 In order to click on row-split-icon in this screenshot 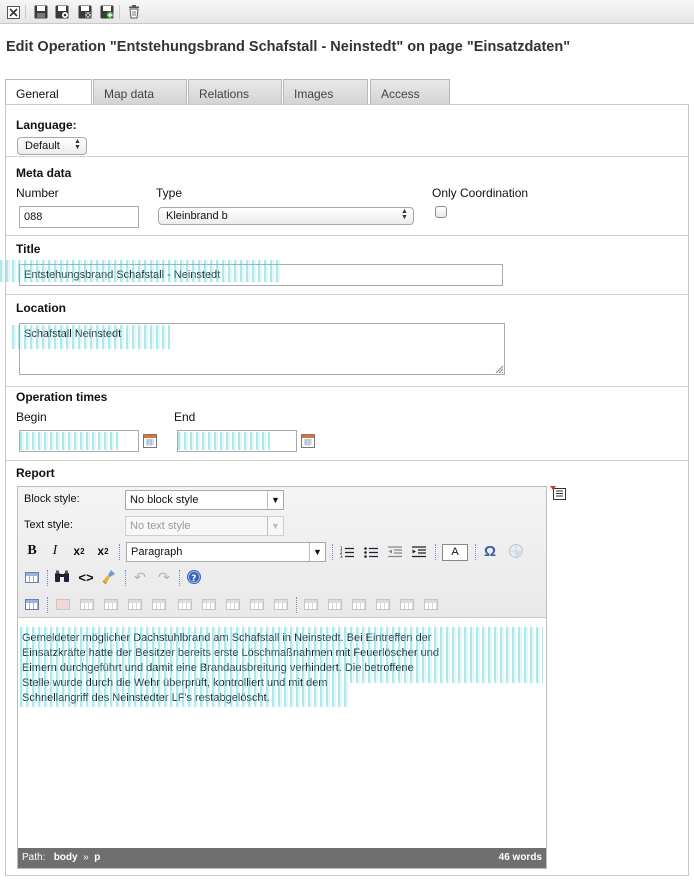, I will do `click(159, 604)`.